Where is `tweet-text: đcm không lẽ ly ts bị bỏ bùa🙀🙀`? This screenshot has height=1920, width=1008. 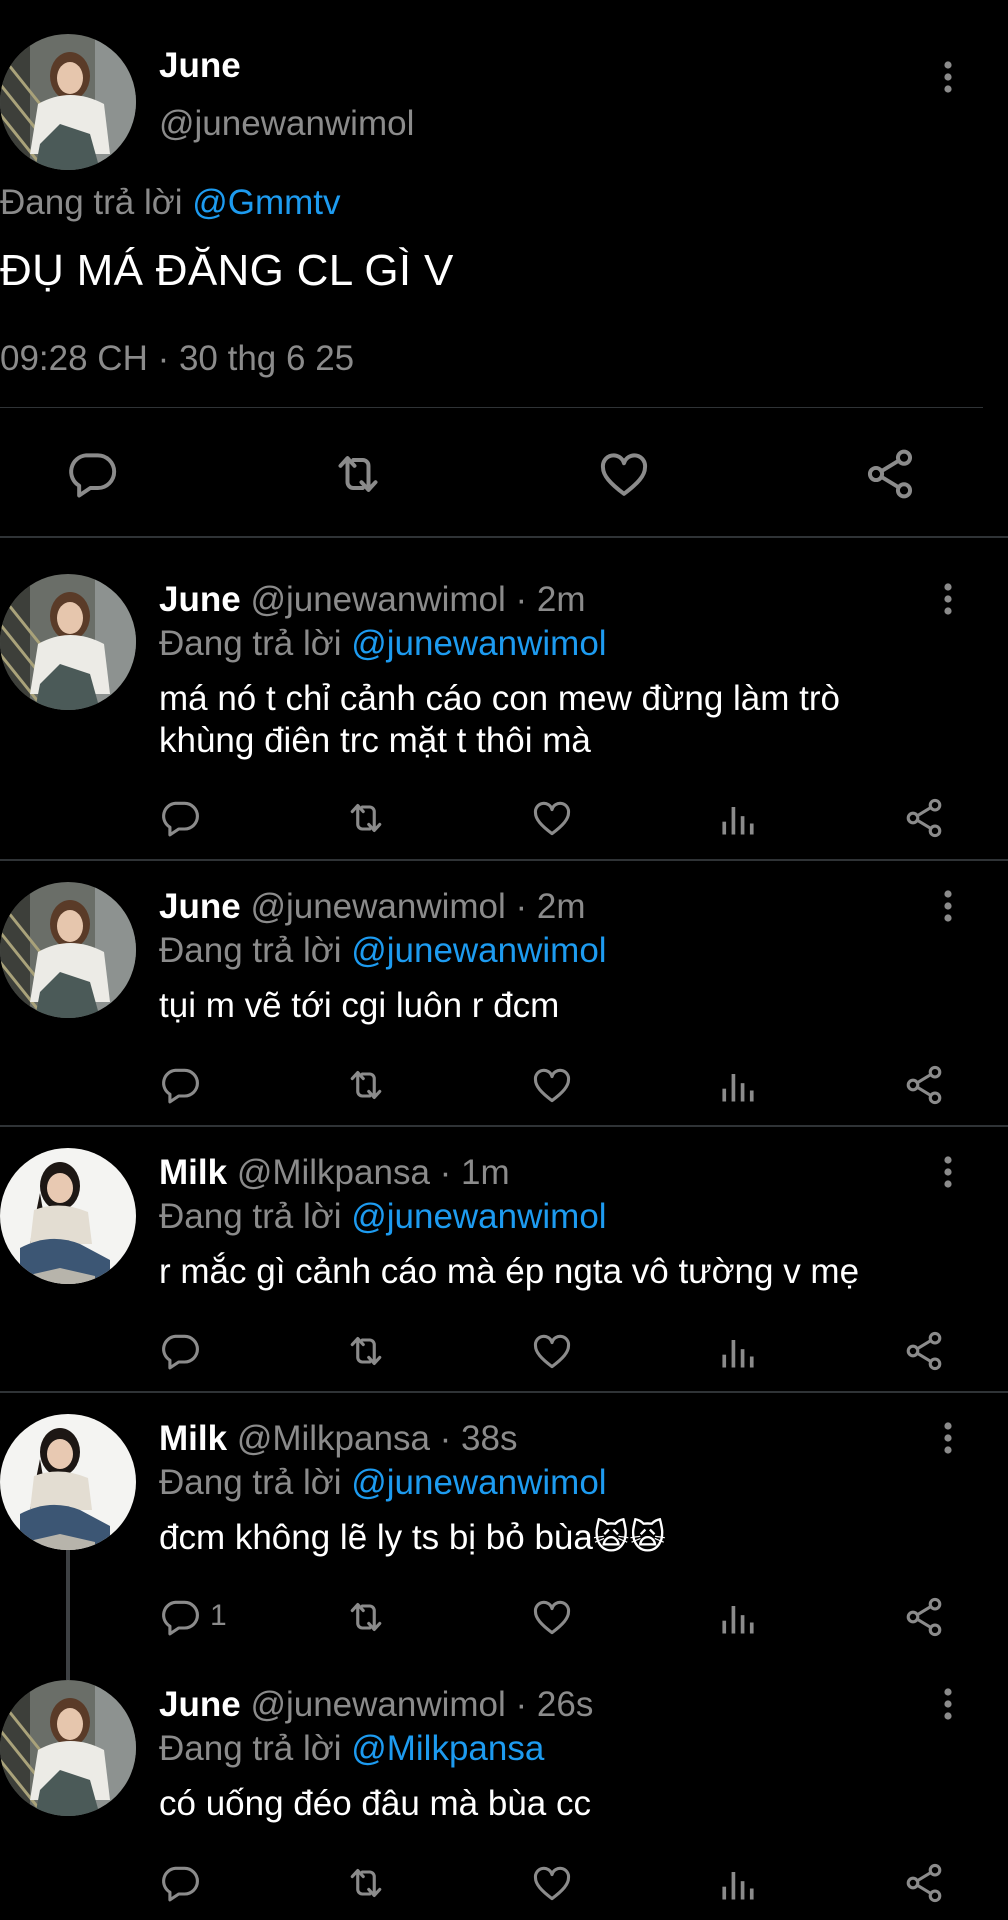 tweet-text: đcm không lẽ ly ts bị bỏ bùa🙀🙀 is located at coordinates (569, 1538).